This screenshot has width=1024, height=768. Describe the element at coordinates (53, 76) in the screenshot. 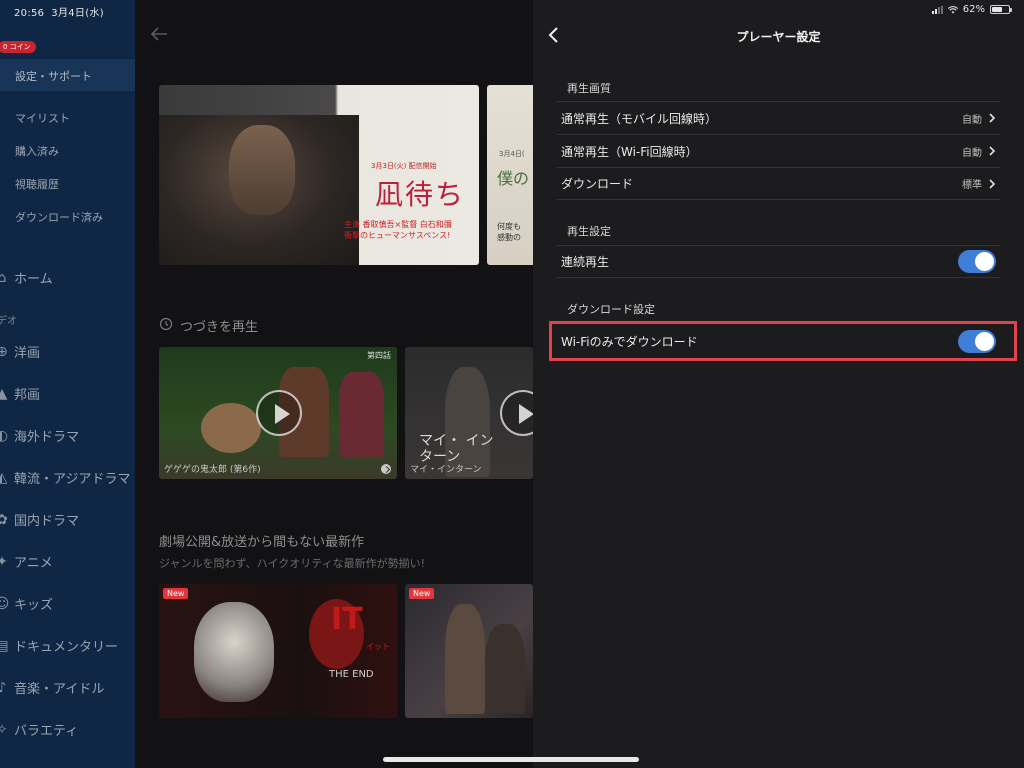

I see `sidebar-item-settings-label: 設定・サポート` at that location.